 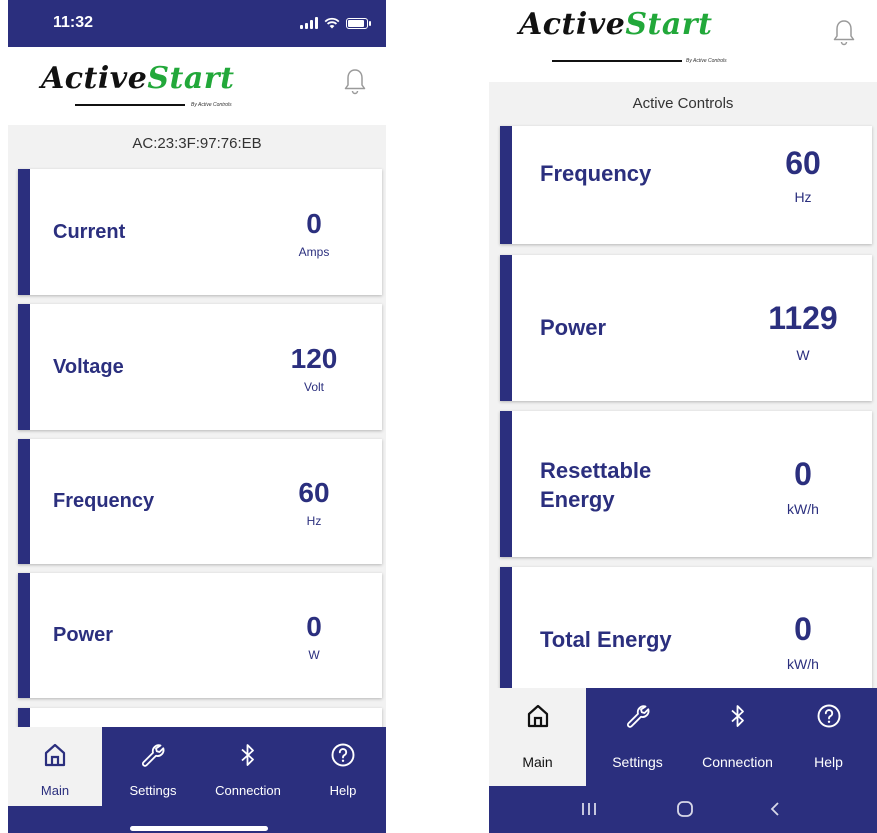 What do you see at coordinates (309, 23) in the screenshot?
I see `signal-icon` at bounding box center [309, 23].